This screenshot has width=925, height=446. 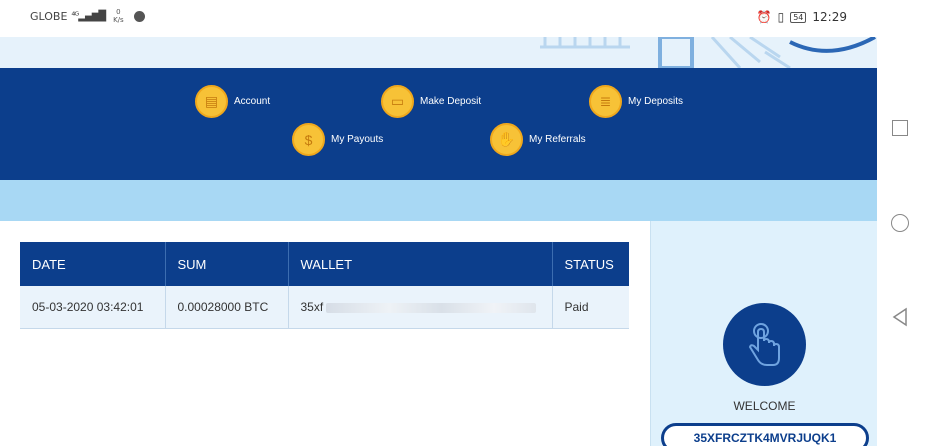 What do you see at coordinates (438, 52) in the screenshot?
I see `header-decoration` at bounding box center [438, 52].